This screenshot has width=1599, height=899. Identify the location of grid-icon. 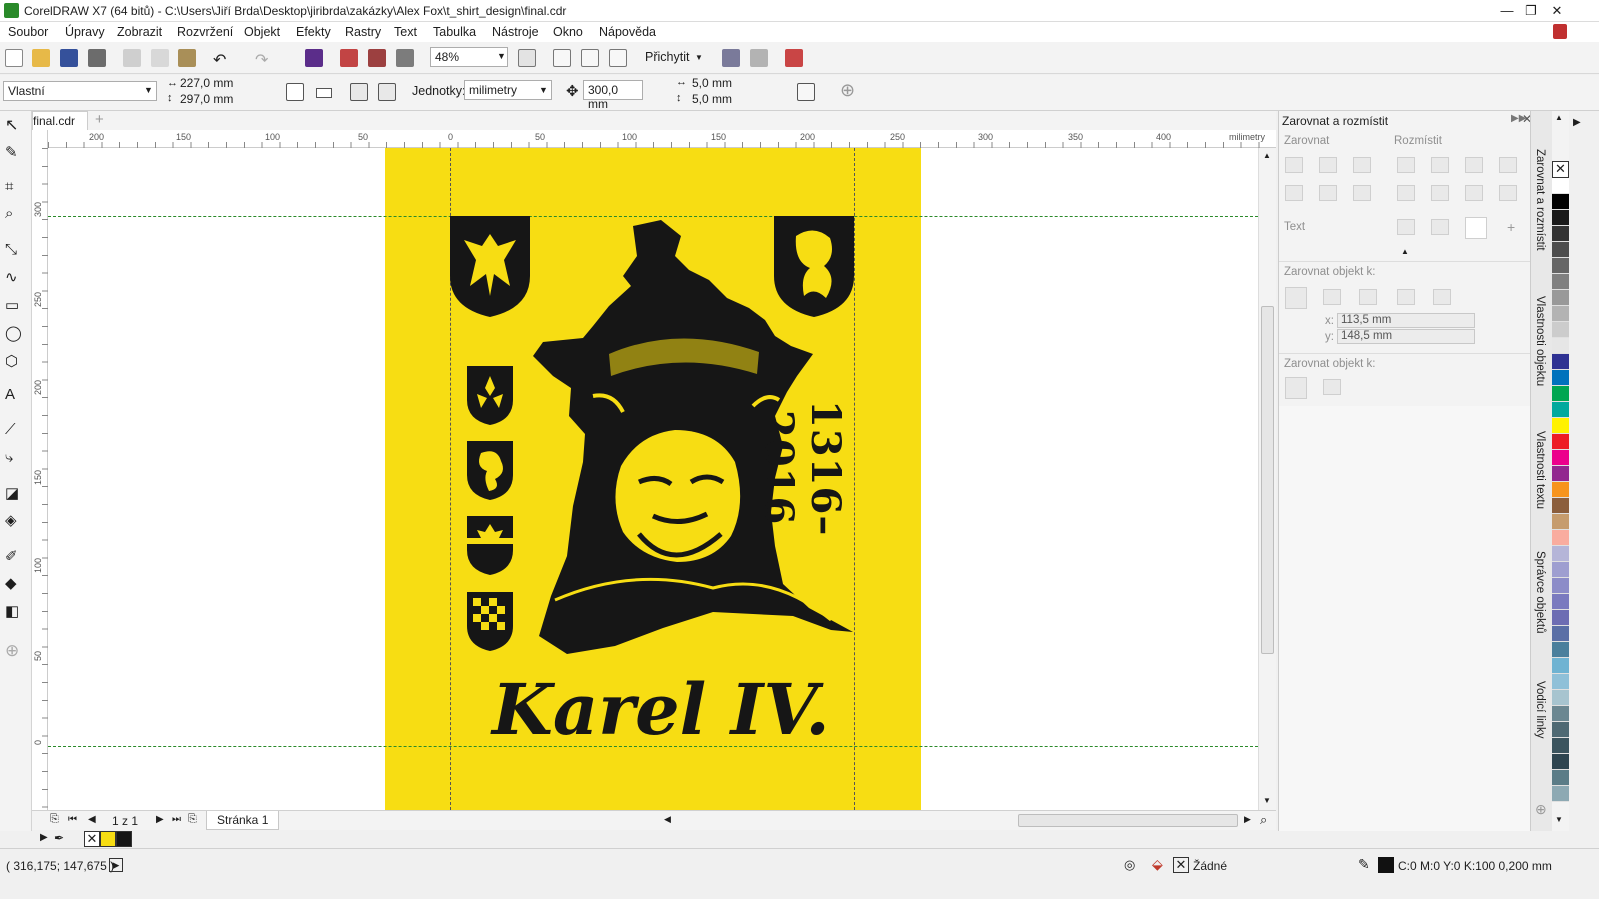
(590, 58).